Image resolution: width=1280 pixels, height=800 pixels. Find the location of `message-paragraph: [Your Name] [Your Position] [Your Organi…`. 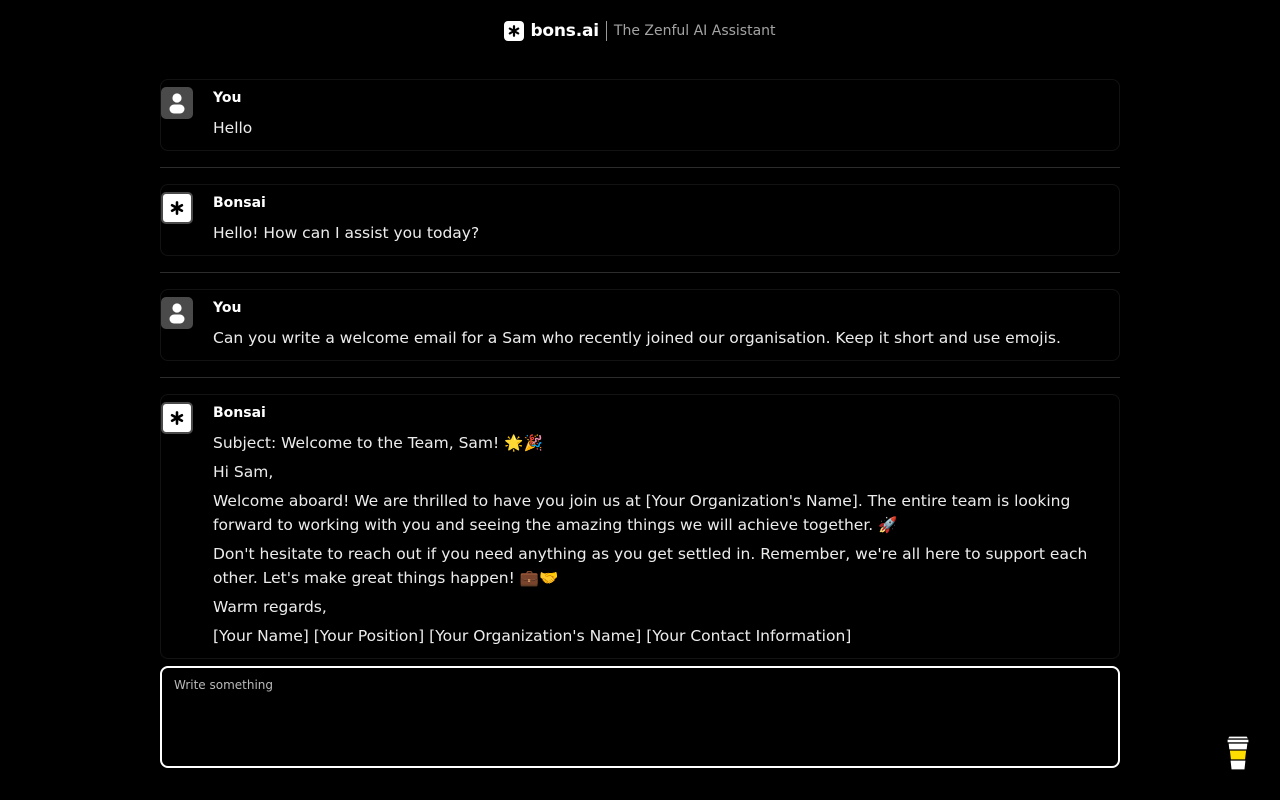

message-paragraph: [Your Name] [Your Position] [Your Organi… is located at coordinates (532, 636).